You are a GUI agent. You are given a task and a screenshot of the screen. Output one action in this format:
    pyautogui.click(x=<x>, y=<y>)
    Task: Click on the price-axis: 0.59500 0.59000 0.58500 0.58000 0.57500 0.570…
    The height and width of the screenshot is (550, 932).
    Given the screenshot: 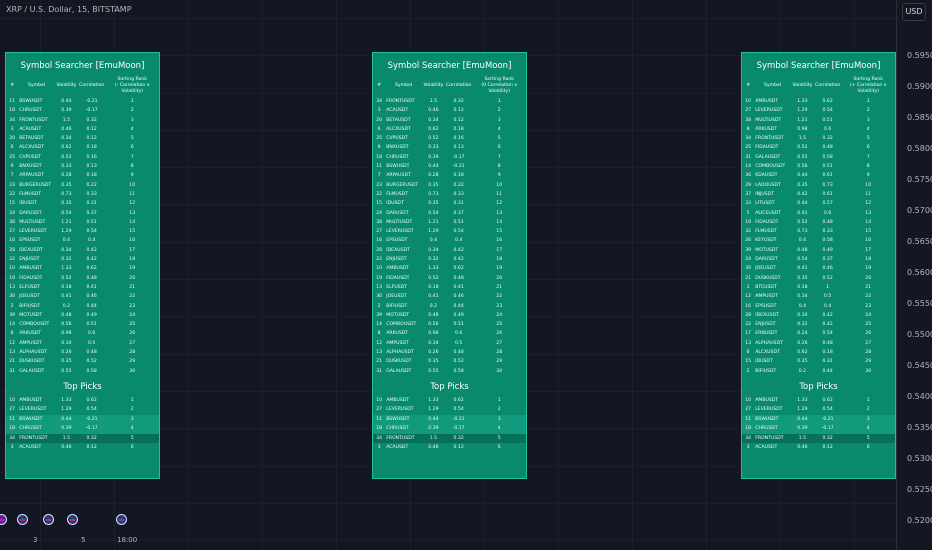 What is the action you would take?
    pyautogui.click(x=914, y=275)
    